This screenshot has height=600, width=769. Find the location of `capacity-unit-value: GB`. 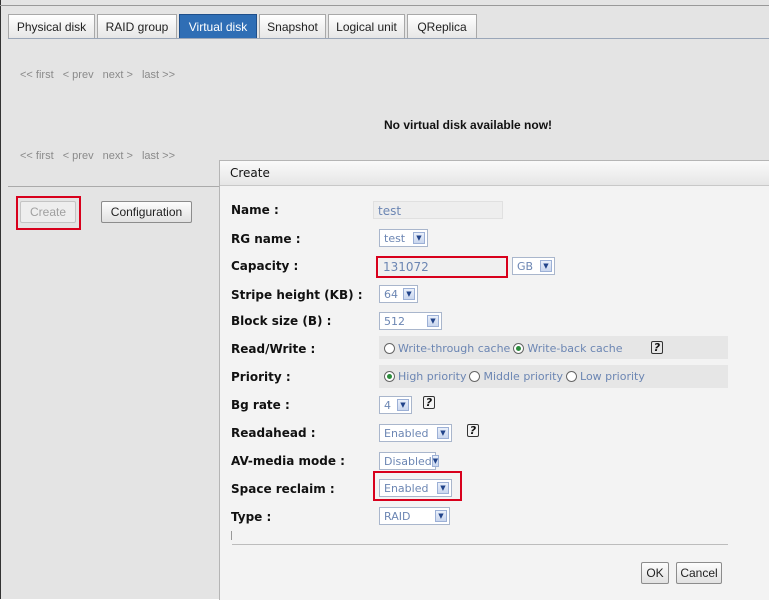

capacity-unit-value: GB is located at coordinates (525, 266).